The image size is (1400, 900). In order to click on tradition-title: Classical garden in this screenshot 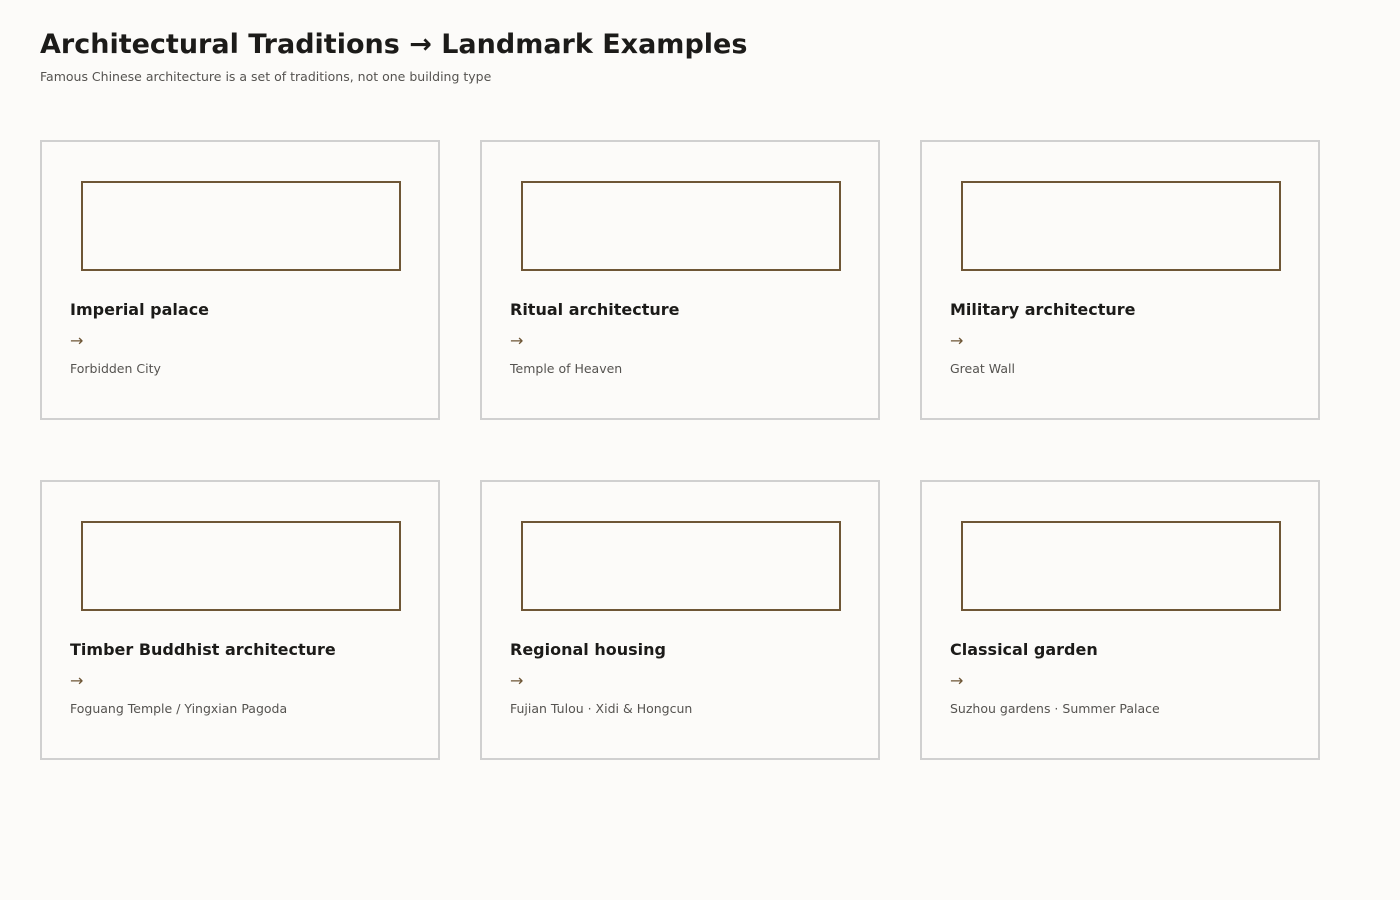, I will do `click(1024, 649)`.